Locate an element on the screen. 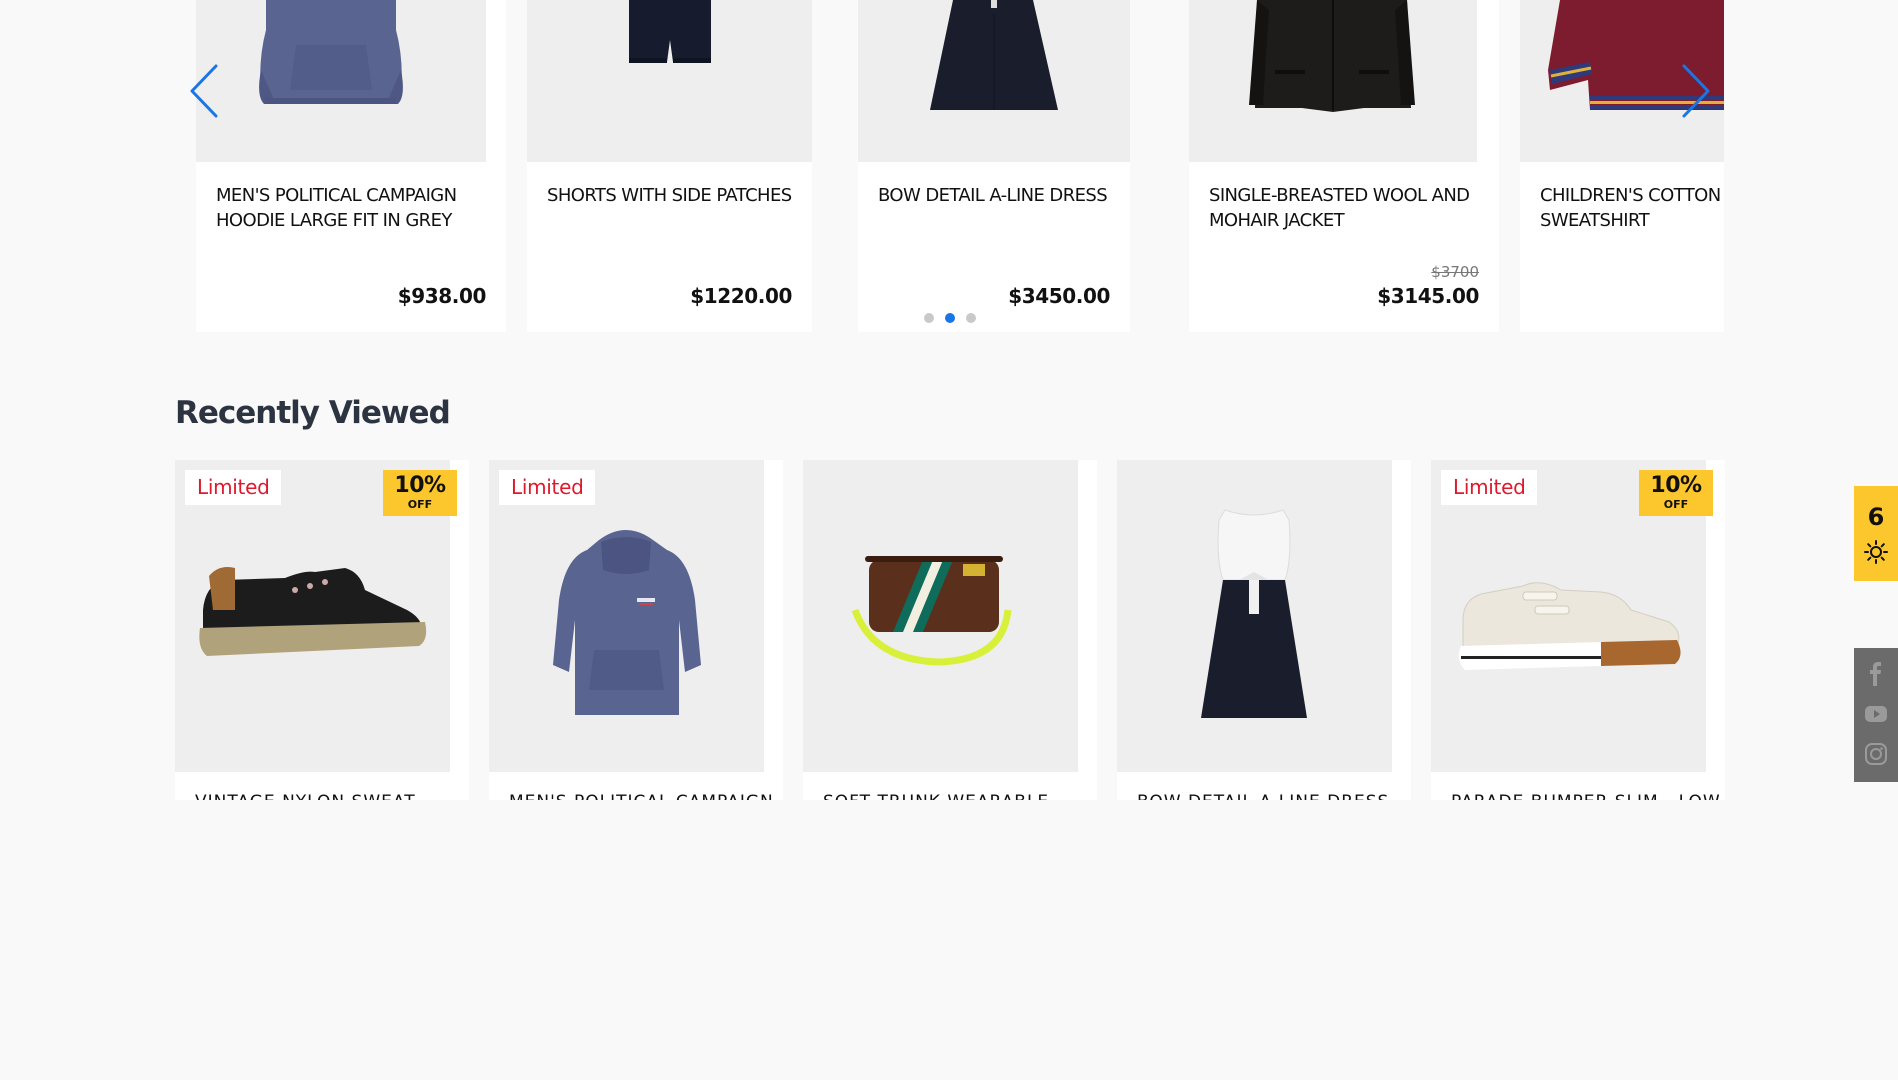 This screenshot has height=1080, width=1898. recently-viewed-card: SOFT TRUNK WEARABLE is located at coordinates (950, 630).